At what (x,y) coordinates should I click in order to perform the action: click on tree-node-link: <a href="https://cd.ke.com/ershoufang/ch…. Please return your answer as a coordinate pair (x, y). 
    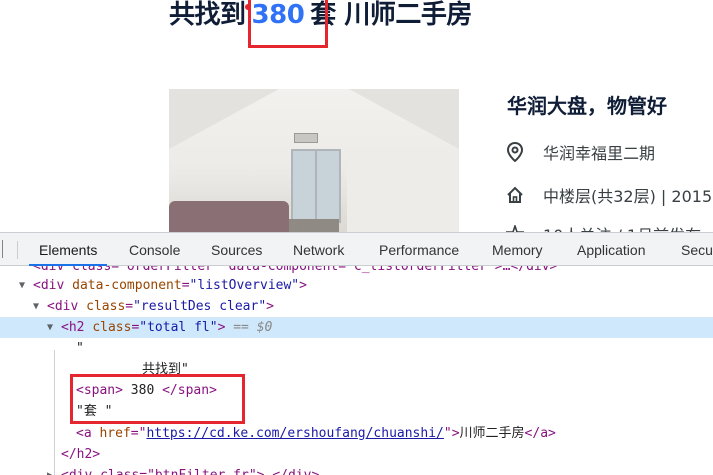
    Looking at the image, I should click on (356, 433).